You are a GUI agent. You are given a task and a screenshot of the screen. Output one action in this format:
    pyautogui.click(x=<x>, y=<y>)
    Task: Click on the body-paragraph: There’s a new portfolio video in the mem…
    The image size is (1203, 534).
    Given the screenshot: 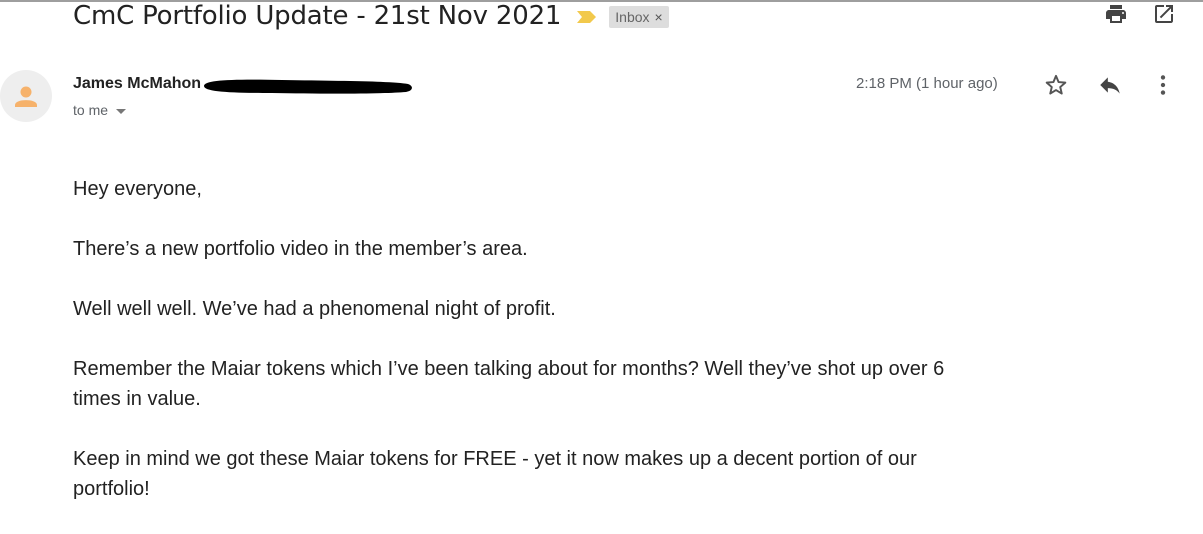 What is the action you would take?
    pyautogui.click(x=300, y=249)
    